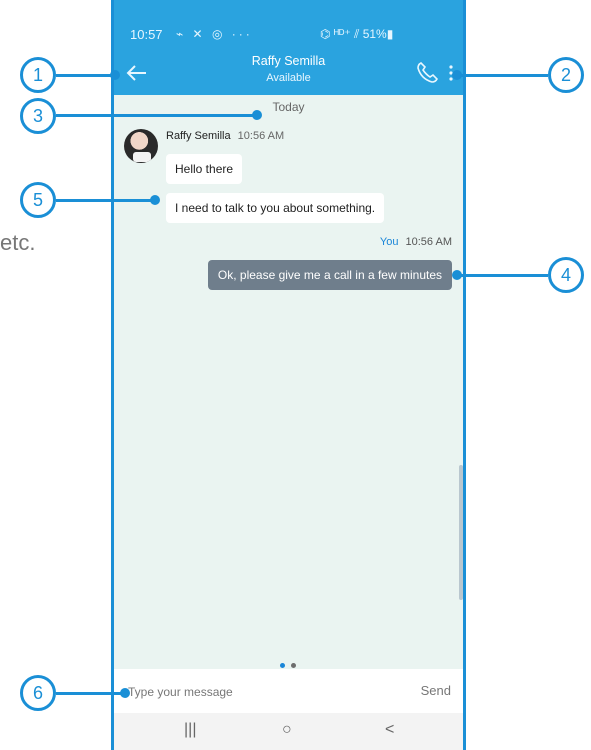  What do you see at coordinates (357, 34) in the screenshot?
I see `status-system-icons: ⌬ ᴴᴰ⁺ ⫽ 51%▮` at bounding box center [357, 34].